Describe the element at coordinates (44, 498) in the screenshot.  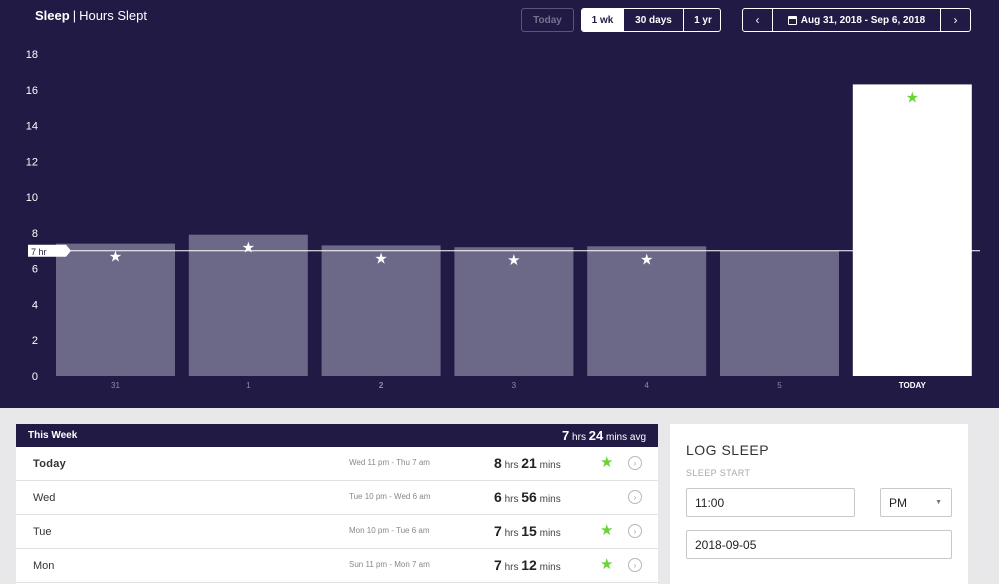
I see `row-day: Wed` at that location.